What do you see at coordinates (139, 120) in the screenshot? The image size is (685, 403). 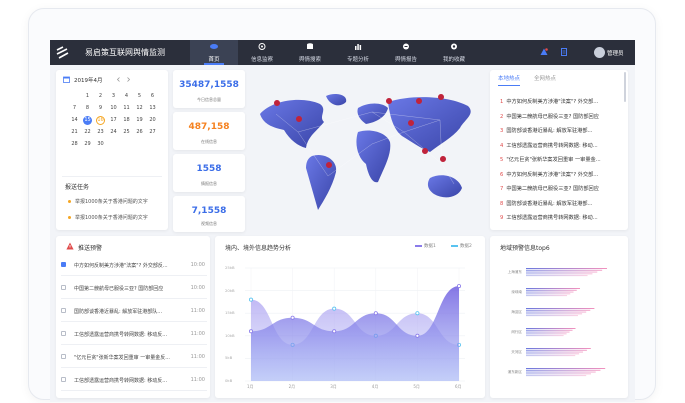 I see `calendar-day: 19` at bounding box center [139, 120].